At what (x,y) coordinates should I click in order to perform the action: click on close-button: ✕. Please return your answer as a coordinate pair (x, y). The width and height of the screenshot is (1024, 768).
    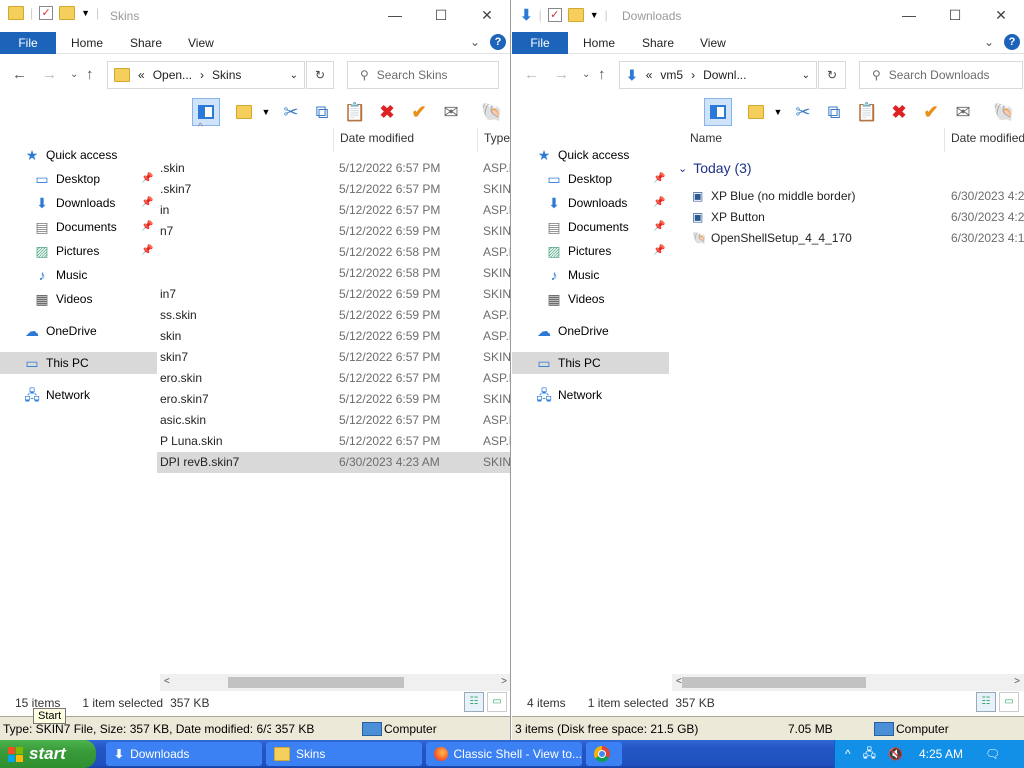
    Looking at the image, I should click on (487, 15).